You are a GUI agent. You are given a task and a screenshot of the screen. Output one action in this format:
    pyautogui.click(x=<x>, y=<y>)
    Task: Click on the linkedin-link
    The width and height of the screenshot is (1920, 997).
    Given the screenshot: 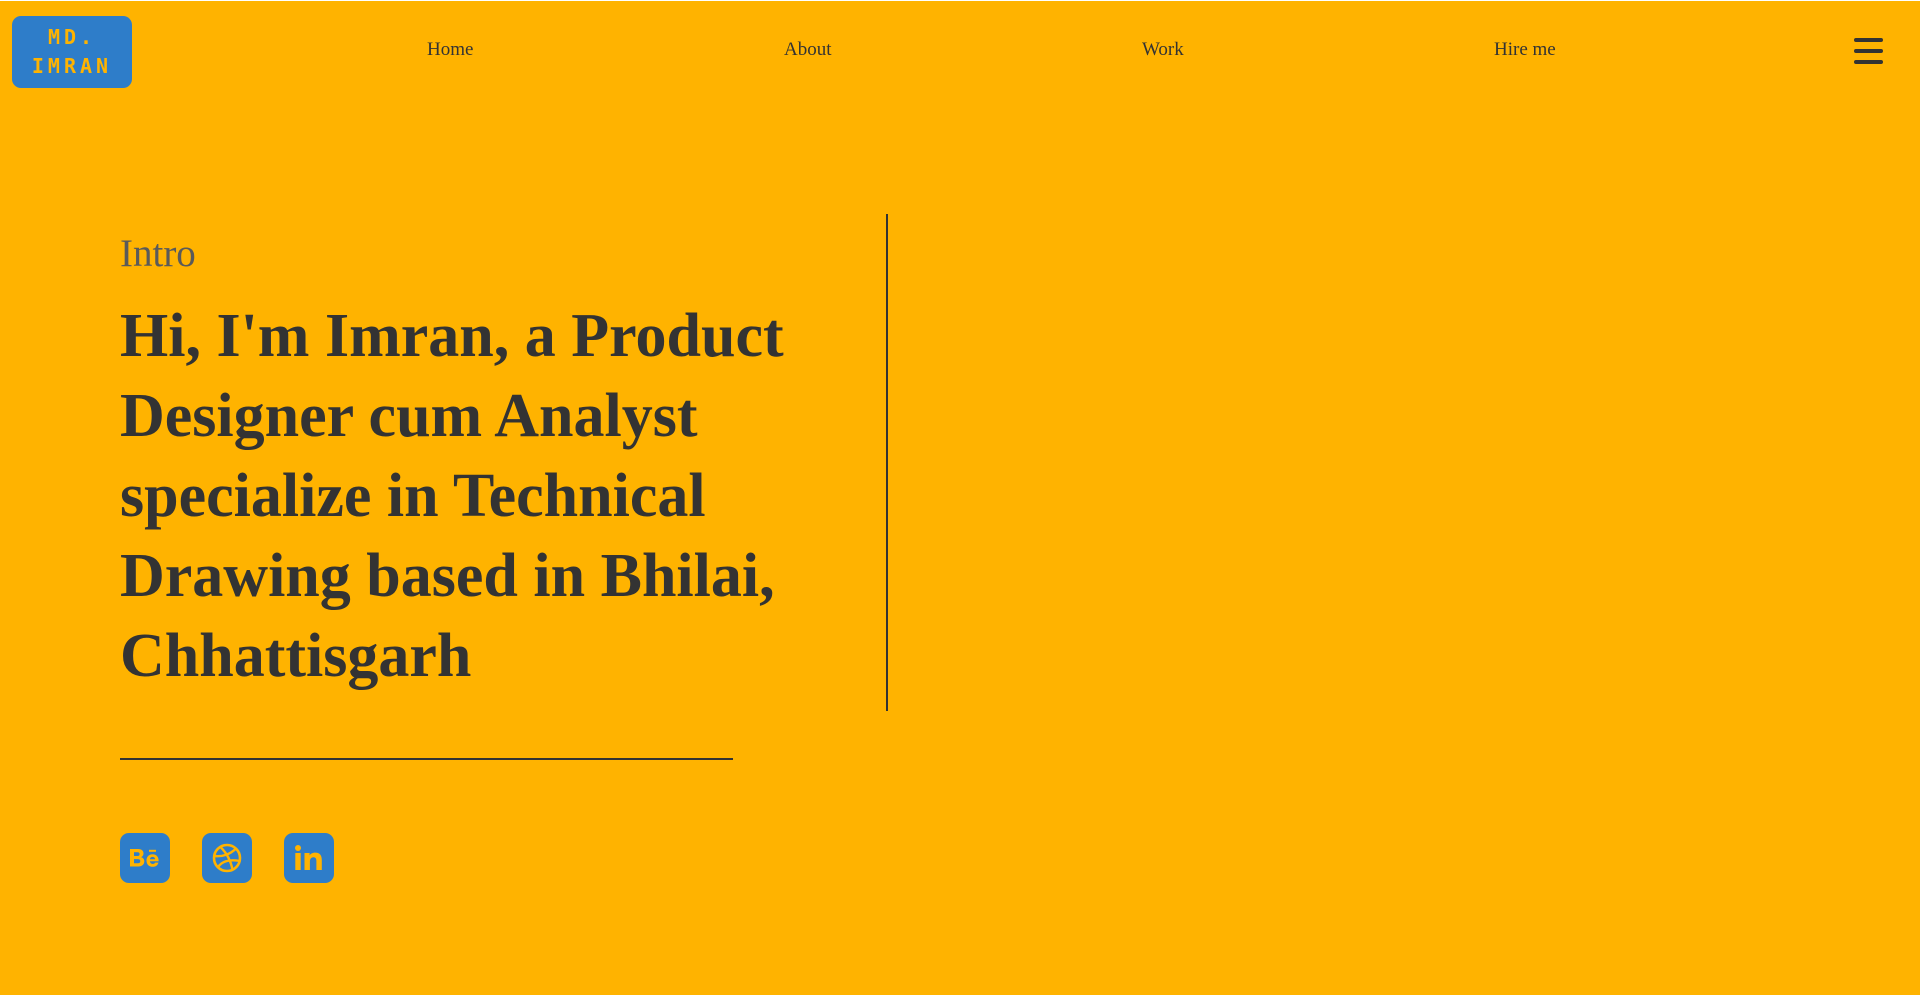 What is the action you would take?
    pyautogui.click(x=309, y=858)
    